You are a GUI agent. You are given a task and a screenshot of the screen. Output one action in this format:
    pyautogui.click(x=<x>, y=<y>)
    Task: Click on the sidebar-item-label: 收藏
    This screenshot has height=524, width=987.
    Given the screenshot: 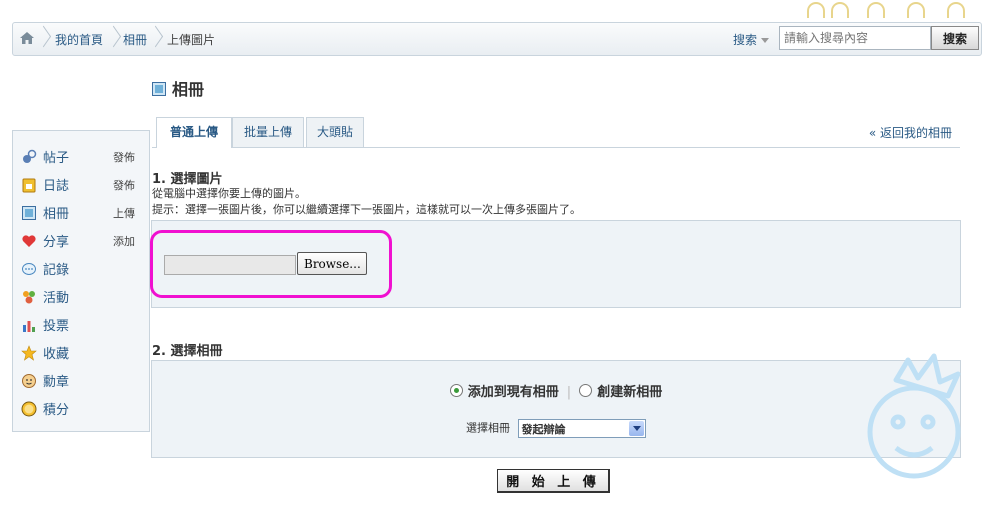 What is the action you would take?
    pyautogui.click(x=56, y=354)
    